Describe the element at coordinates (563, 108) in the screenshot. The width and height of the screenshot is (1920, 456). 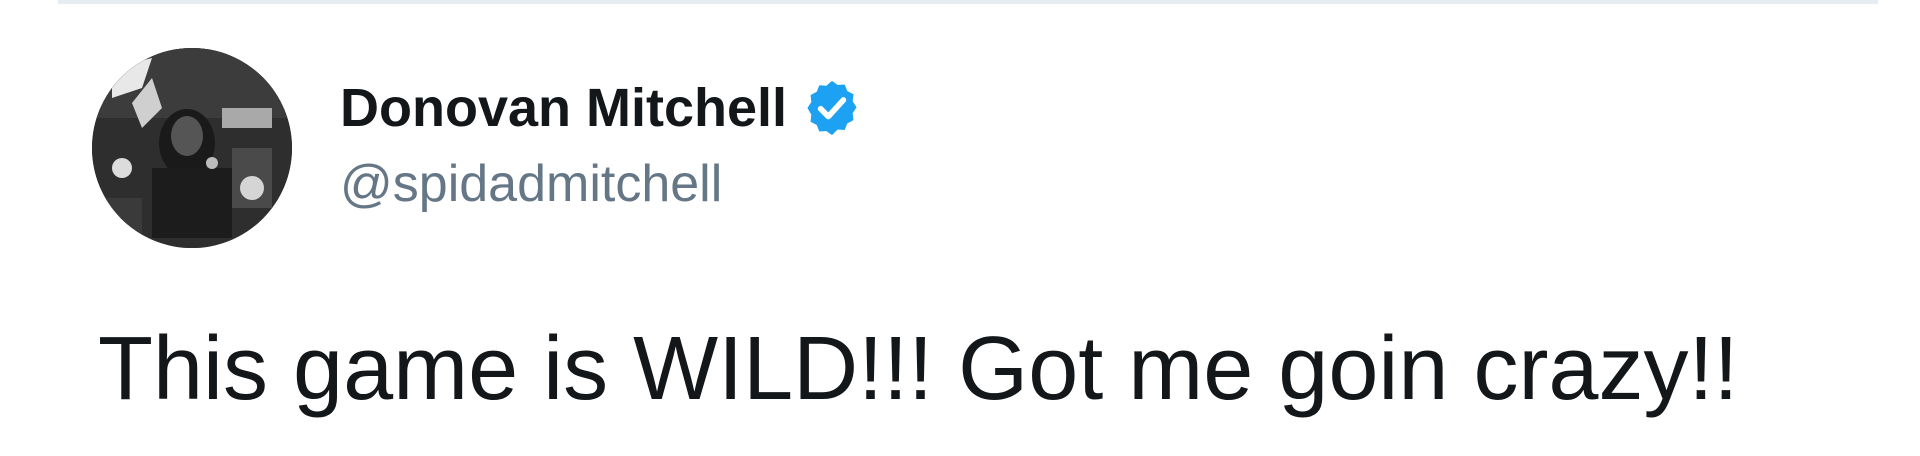
I see `display-name: Donovan Mitchell` at that location.